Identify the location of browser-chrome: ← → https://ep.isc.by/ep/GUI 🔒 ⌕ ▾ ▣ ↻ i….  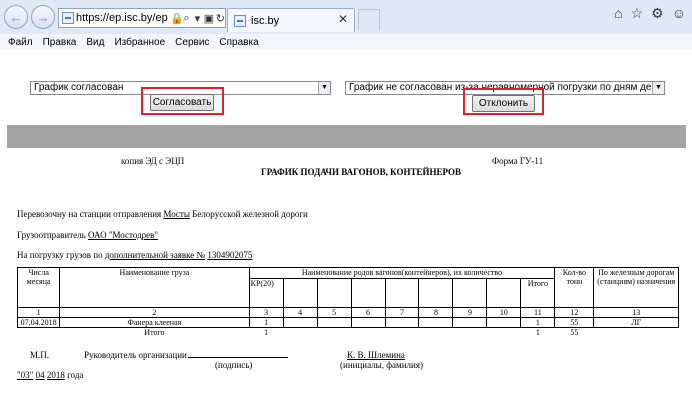
(346, 25).